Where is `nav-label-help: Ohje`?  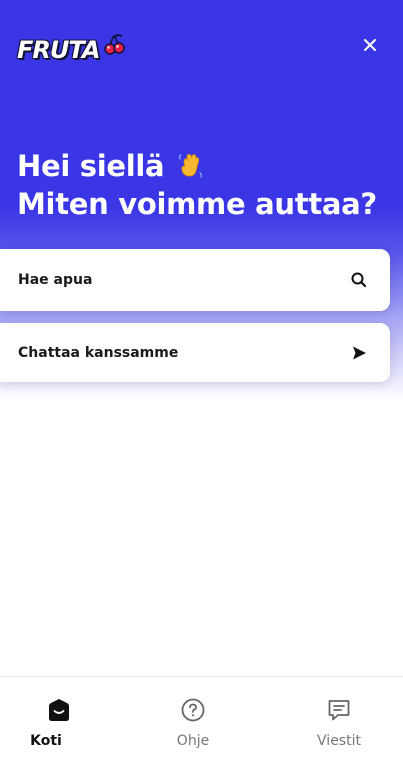
nav-label-help: Ohje is located at coordinates (193, 741).